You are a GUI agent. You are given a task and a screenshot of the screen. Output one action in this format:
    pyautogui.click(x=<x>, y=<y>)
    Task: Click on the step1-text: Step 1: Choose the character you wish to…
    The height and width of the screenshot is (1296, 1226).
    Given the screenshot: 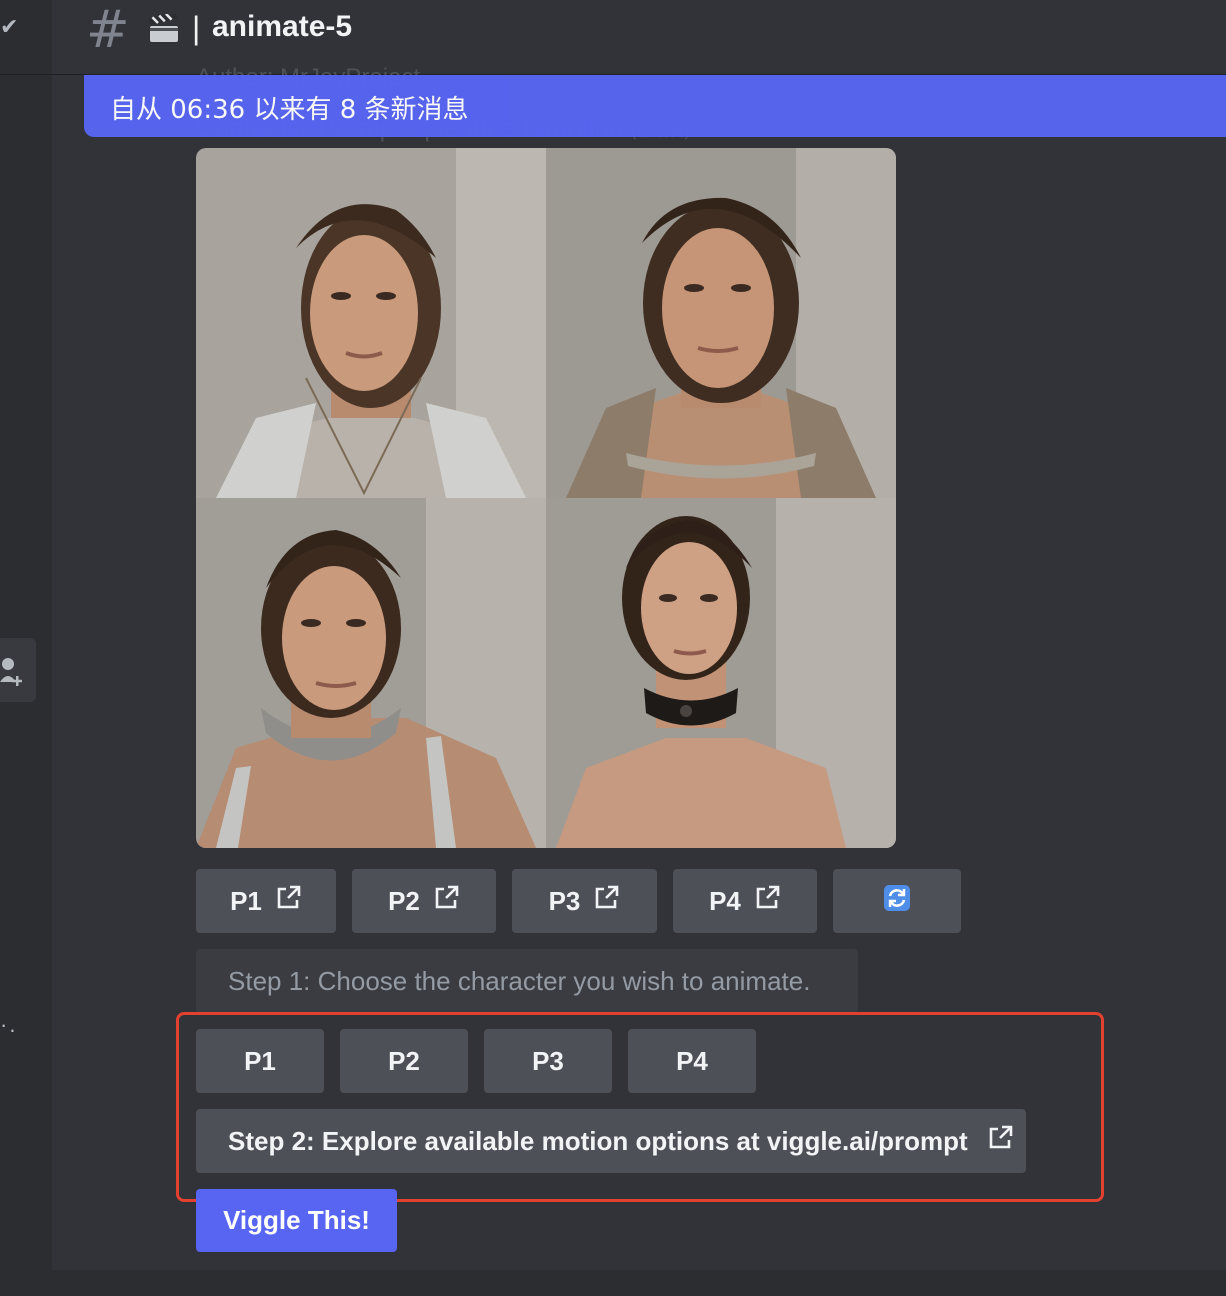 What is the action you would take?
    pyautogui.click(x=519, y=980)
    